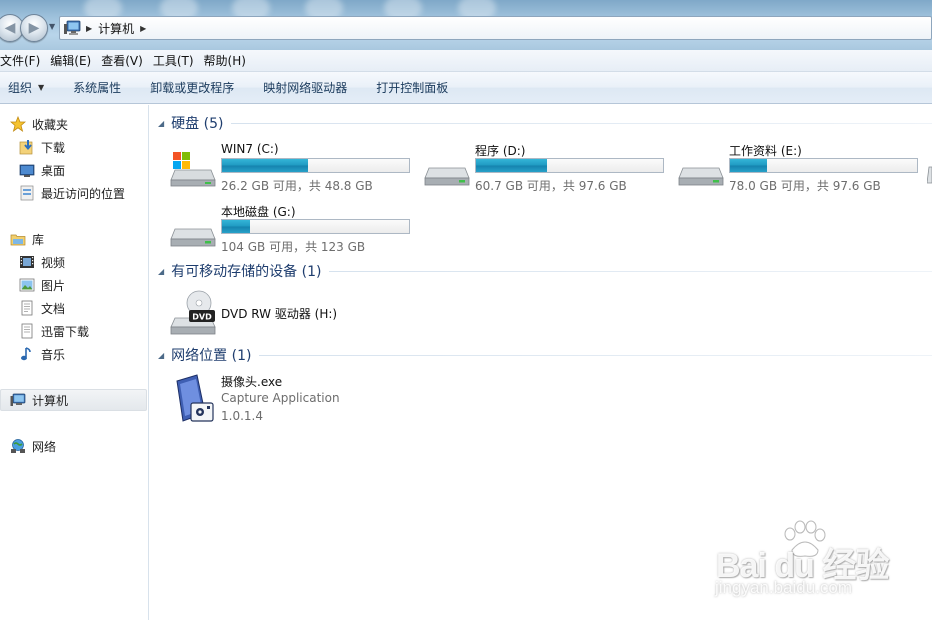 The height and width of the screenshot is (620, 932). I want to click on app-file-name: 摄像头.exe, so click(252, 382).